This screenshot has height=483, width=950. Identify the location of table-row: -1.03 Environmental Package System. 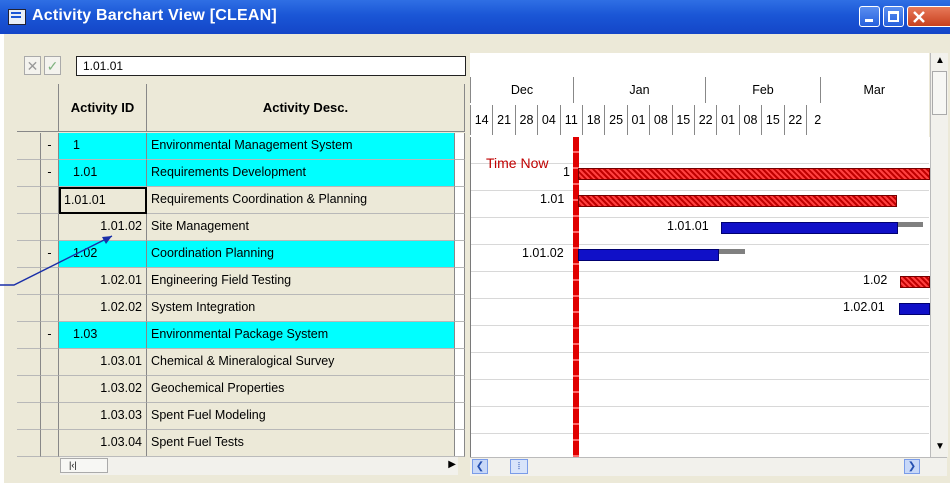
(241, 335).